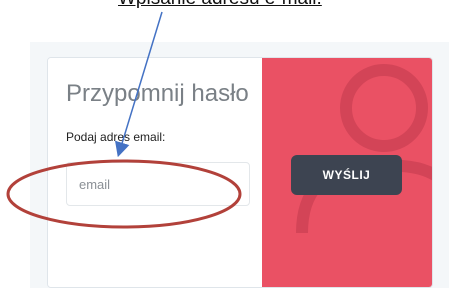 The image size is (449, 288). I want to click on email-field, so click(158, 184).